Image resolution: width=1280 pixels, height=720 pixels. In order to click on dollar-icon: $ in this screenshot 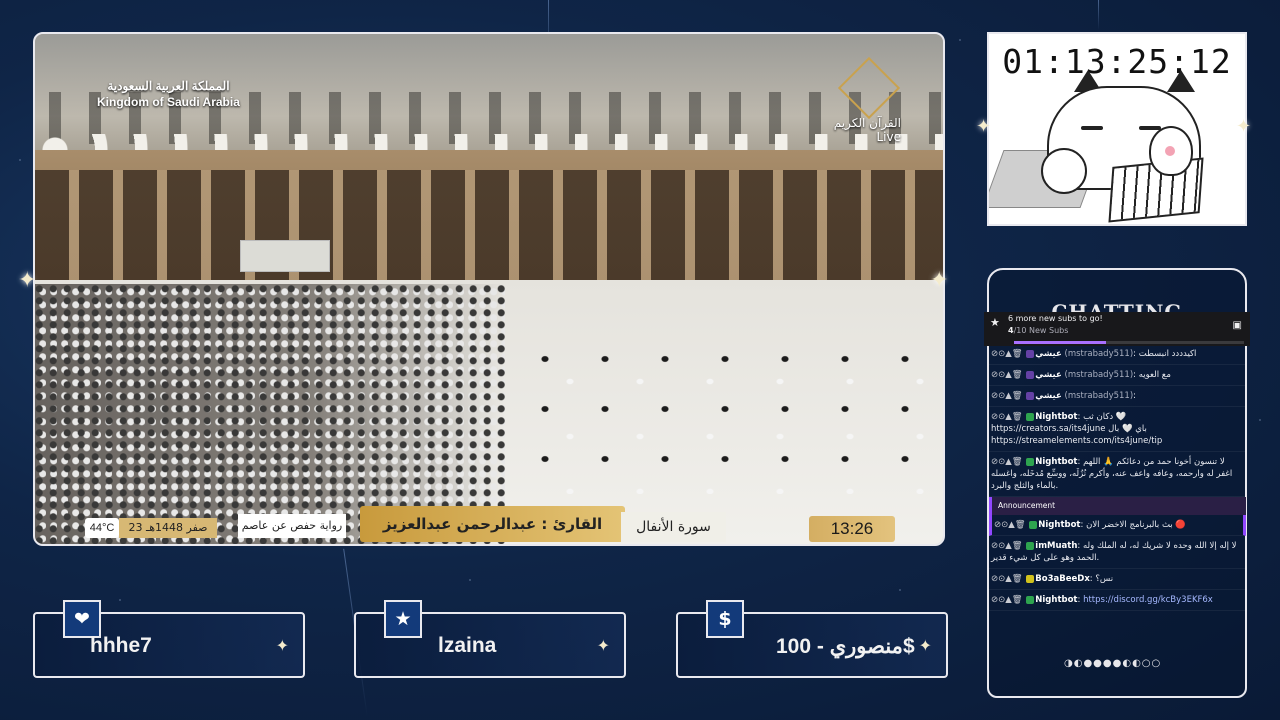, I will do `click(725, 619)`.